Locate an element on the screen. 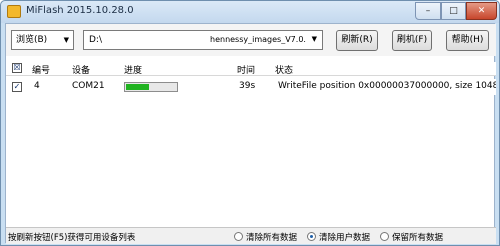 This screenshot has width=500, height=246. radio-label: 清除用户数据 is located at coordinates (345, 238).